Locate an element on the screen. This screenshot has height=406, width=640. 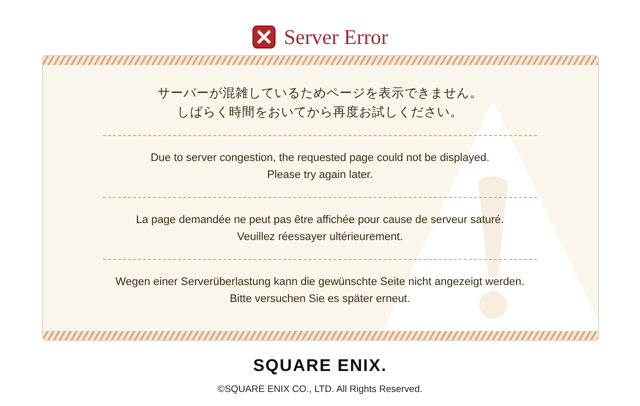
copyright-text: ©SQUARE ENIX CO., LTD. All Rights Reserved. is located at coordinates (320, 389).